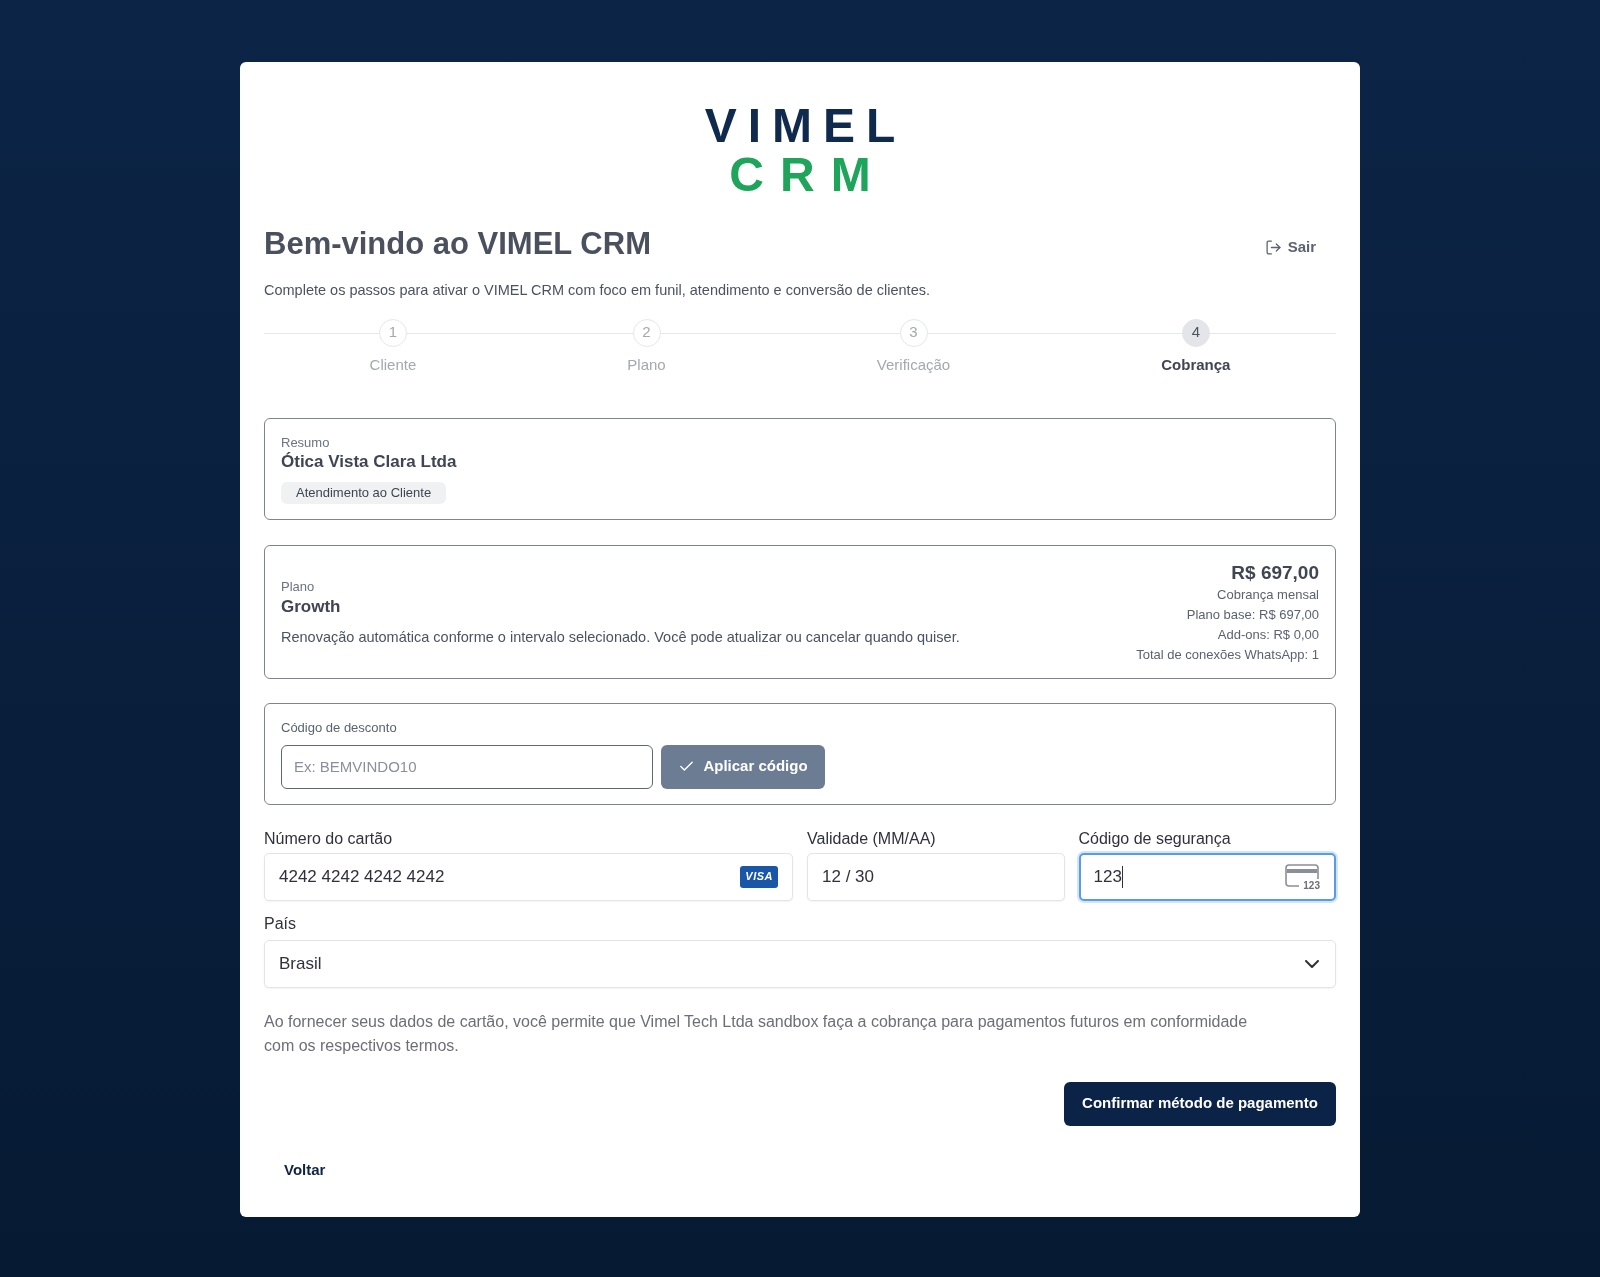  I want to click on company-name: Ótica Vista Clara Ltda, so click(369, 461).